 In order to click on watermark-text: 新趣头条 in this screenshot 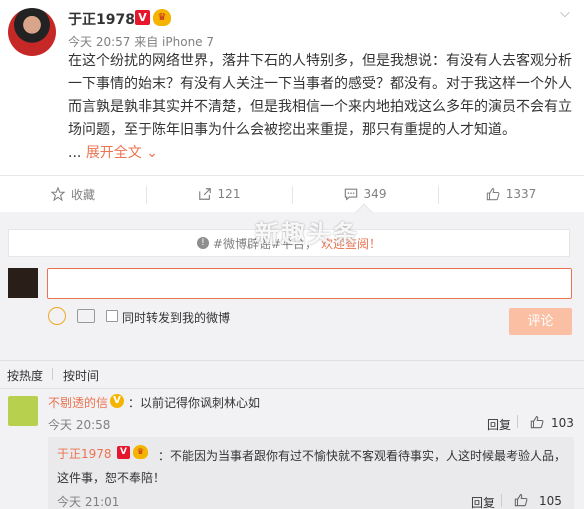, I will do `click(307, 234)`.